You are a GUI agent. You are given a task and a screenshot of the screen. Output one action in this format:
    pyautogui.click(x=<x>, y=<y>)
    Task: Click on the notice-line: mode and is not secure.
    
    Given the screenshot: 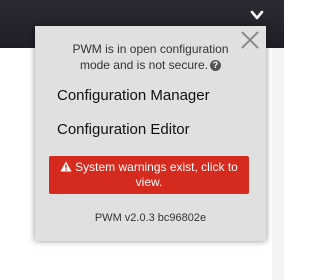 What is the action you would take?
    pyautogui.click(x=144, y=65)
    